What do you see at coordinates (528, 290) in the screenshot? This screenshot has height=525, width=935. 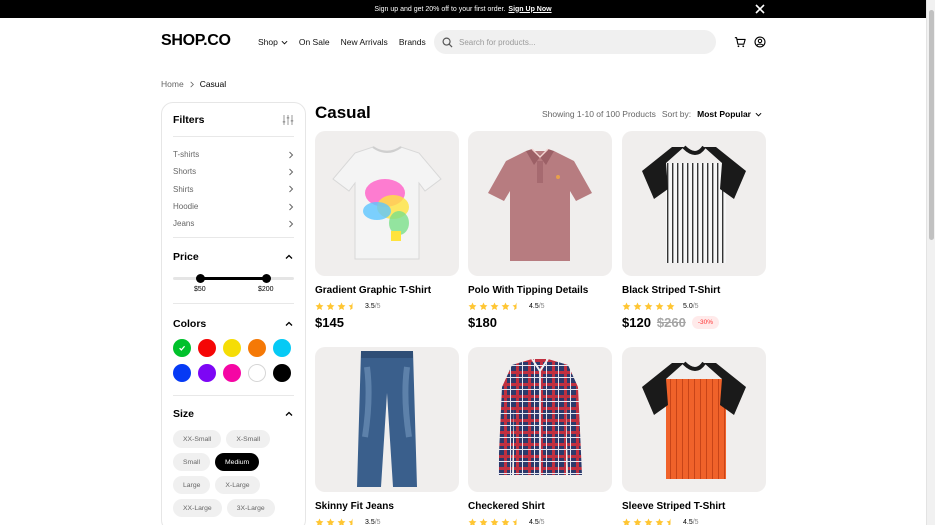 I see `product-name: Polo With Tipping Details` at bounding box center [528, 290].